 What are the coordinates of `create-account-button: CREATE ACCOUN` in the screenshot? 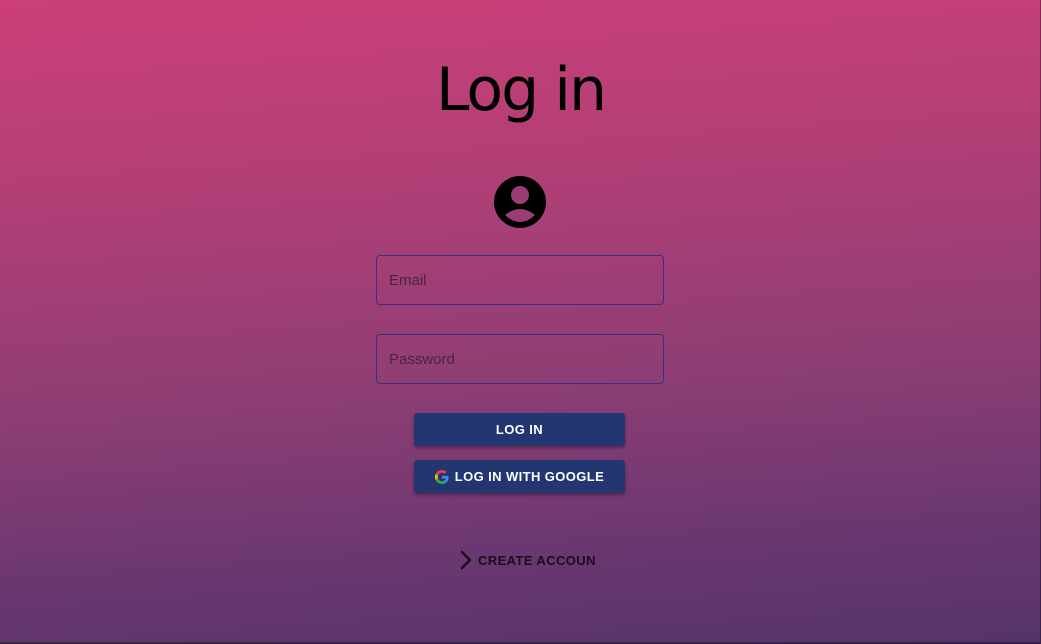 It's located at (527, 560).